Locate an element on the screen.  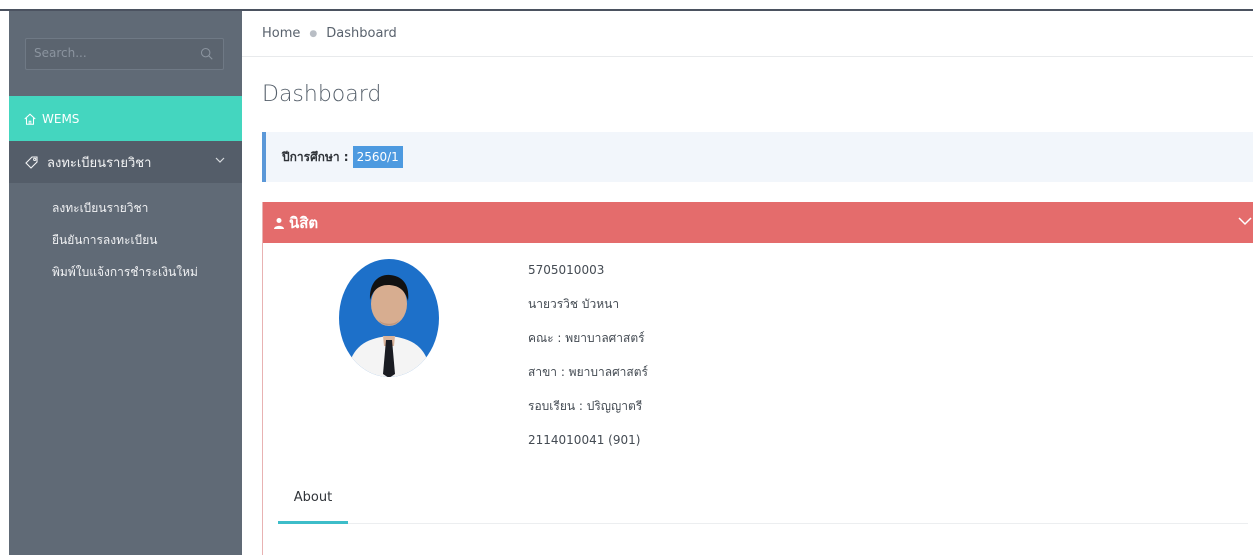
breadcrumb-home: Home is located at coordinates (281, 33).